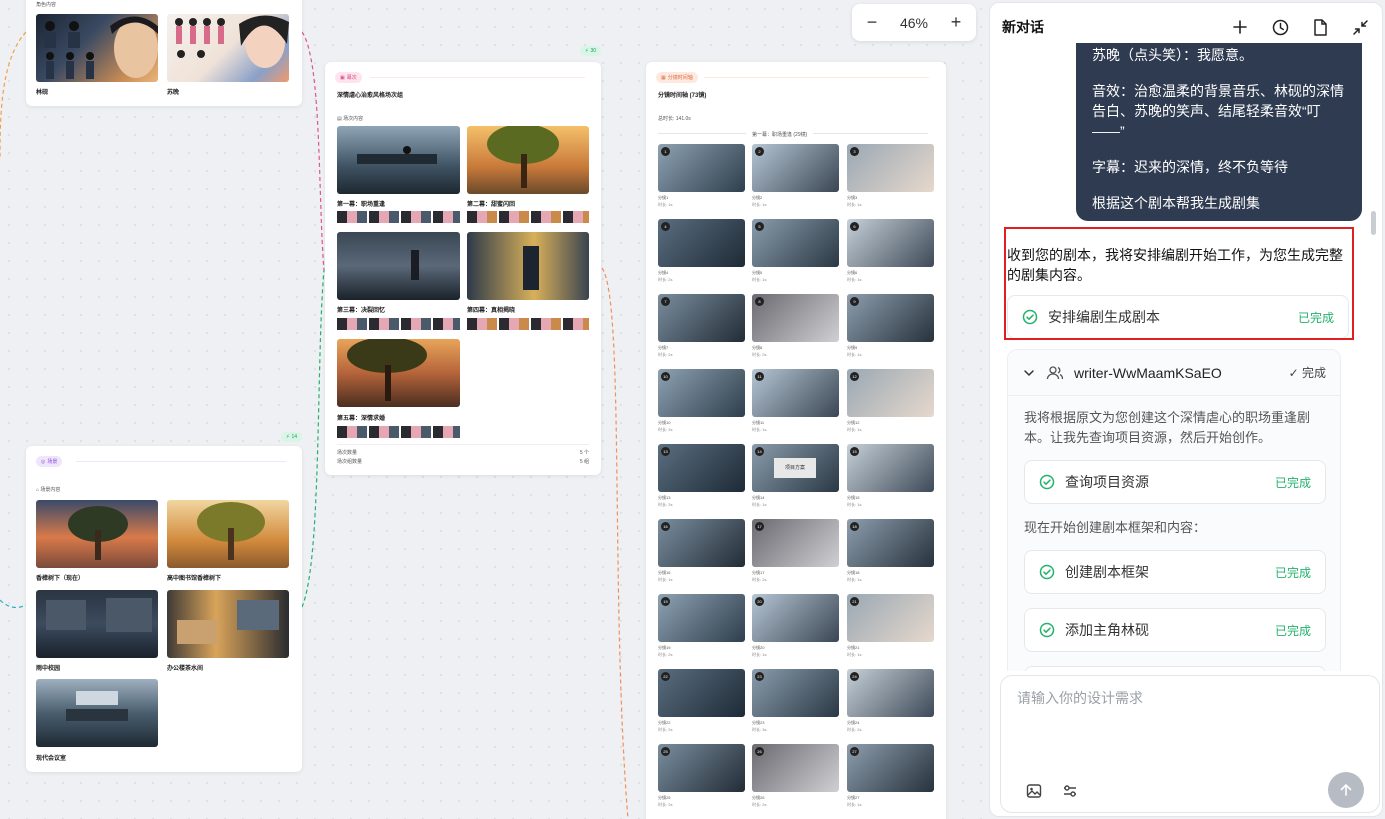 Image resolution: width=1385 pixels, height=819 pixels. What do you see at coordinates (677, 77) in the screenshot?
I see `storyboard-tag: ▦ 分镜时间轴` at bounding box center [677, 77].